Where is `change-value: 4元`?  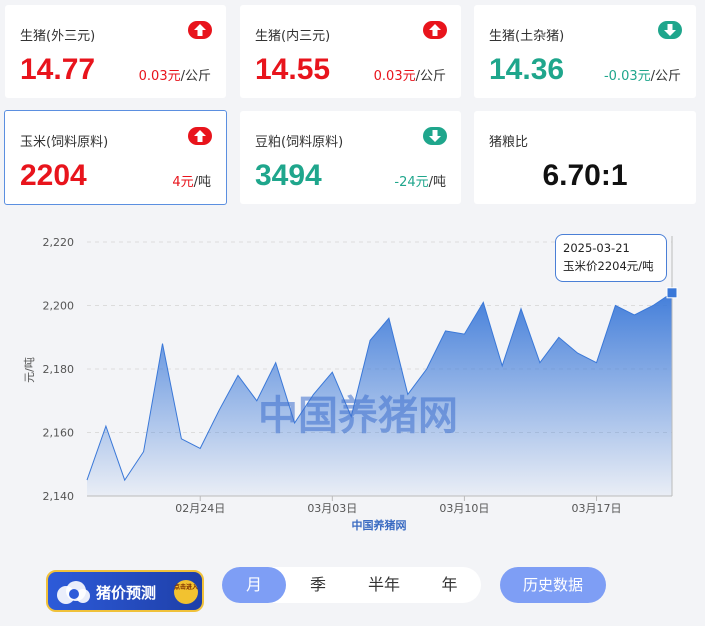
change-value: 4元 is located at coordinates (183, 182).